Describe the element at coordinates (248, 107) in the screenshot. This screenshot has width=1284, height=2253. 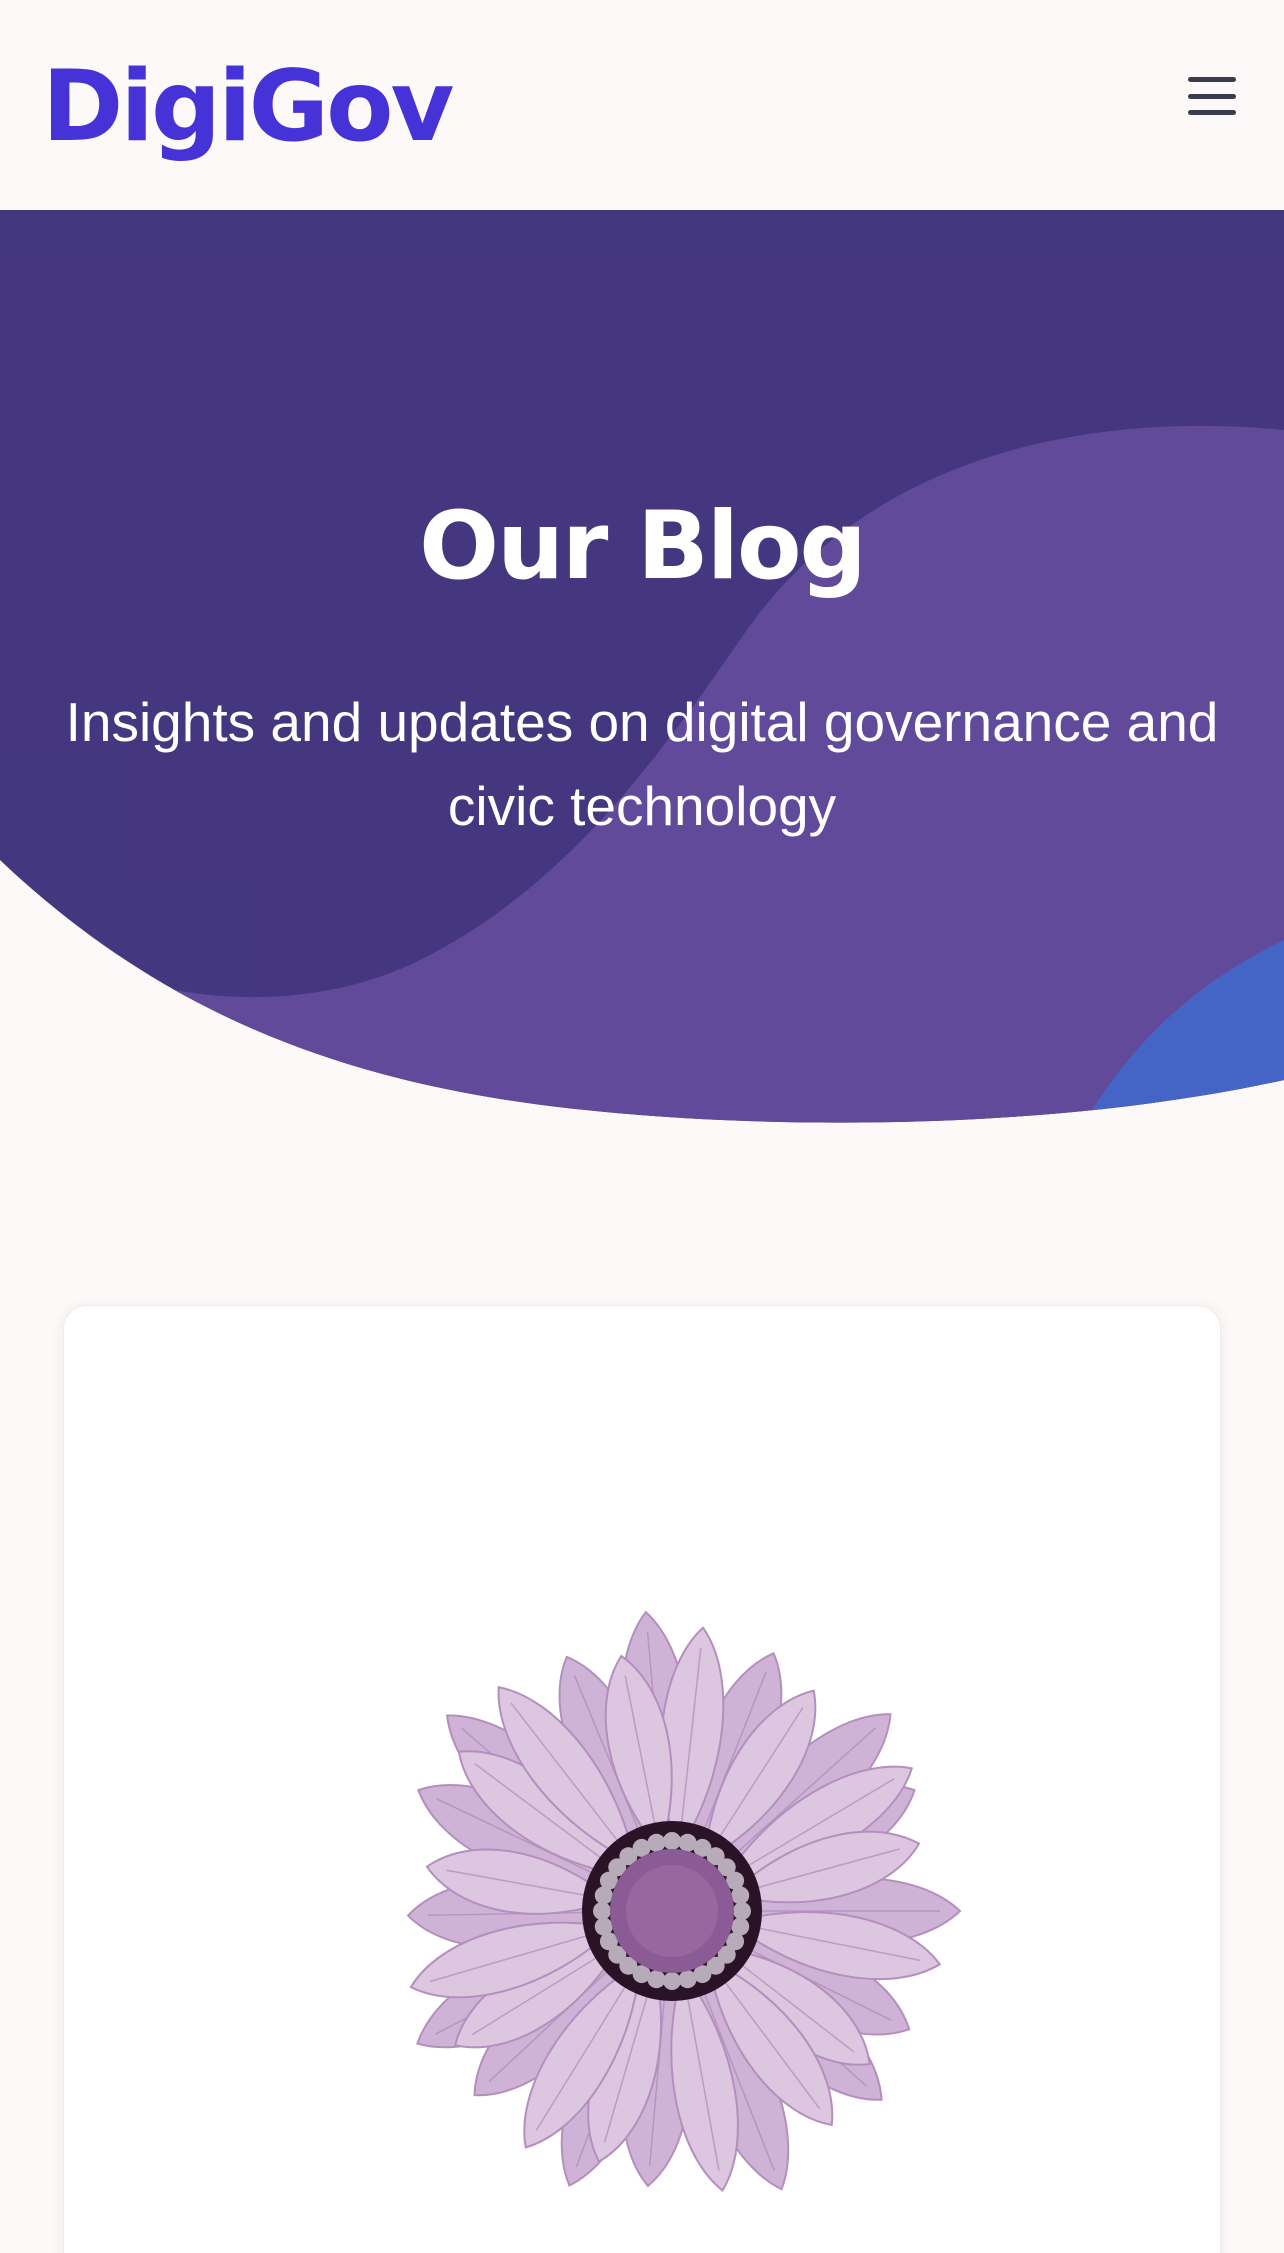
I see `logo: DigiGov` at that location.